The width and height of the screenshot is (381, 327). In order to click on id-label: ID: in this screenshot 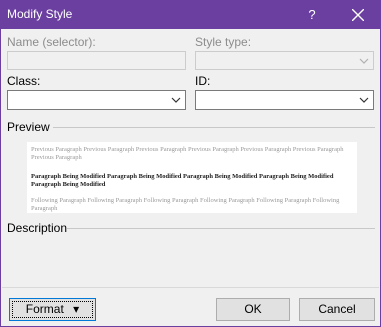, I will do `click(203, 81)`.